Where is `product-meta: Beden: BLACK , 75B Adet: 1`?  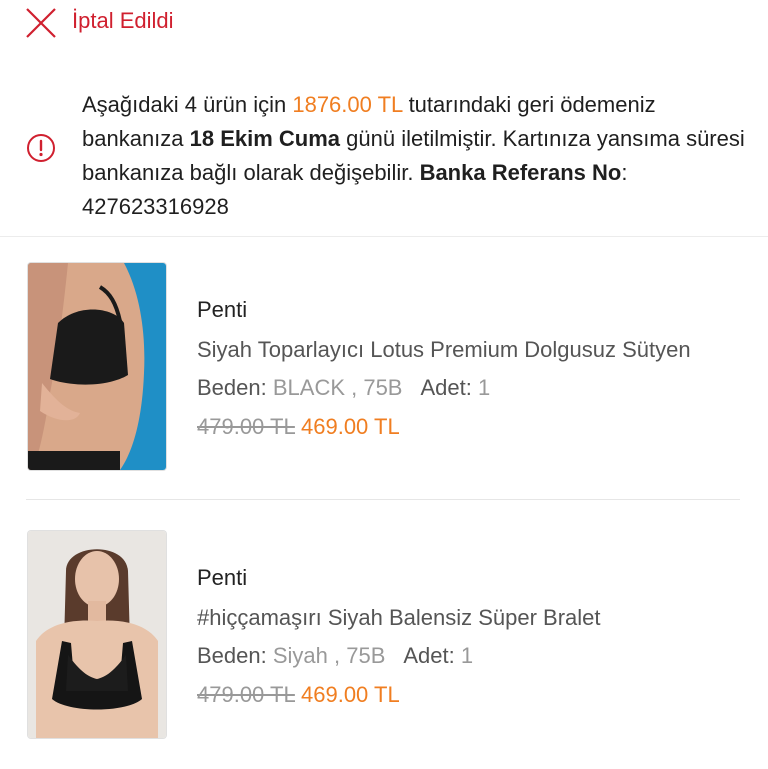
product-meta: Beden: BLACK , 75B Adet: 1 is located at coordinates (343, 388).